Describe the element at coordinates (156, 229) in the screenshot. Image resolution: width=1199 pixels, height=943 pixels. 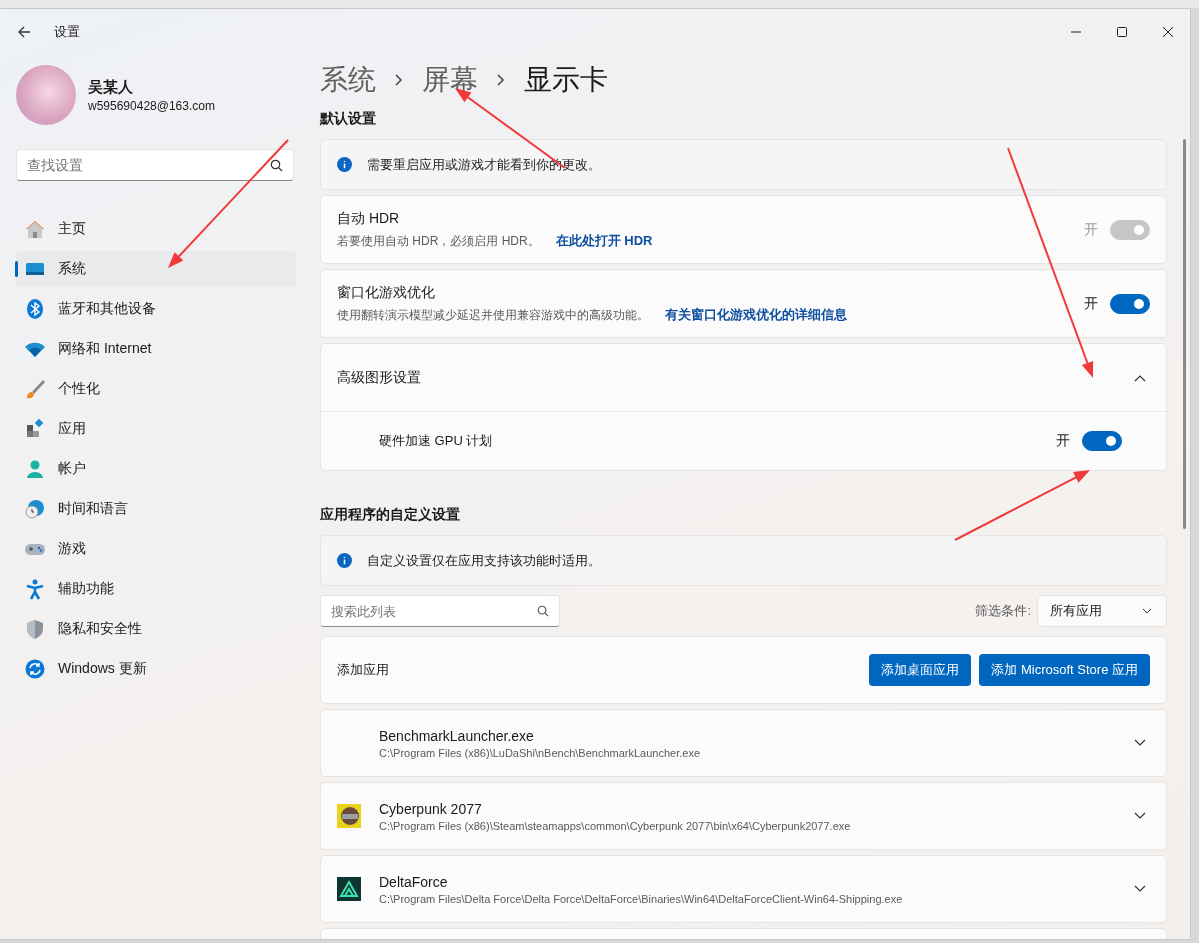
I see `nav-item: 主页` at that location.